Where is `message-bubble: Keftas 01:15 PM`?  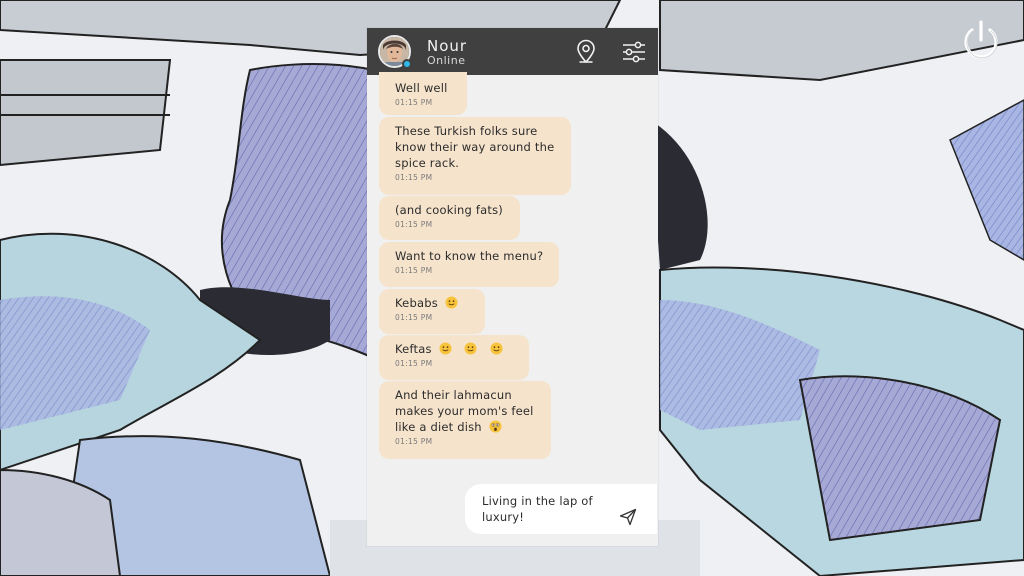
message-bubble: Keftas 01:15 PM is located at coordinates (454, 357).